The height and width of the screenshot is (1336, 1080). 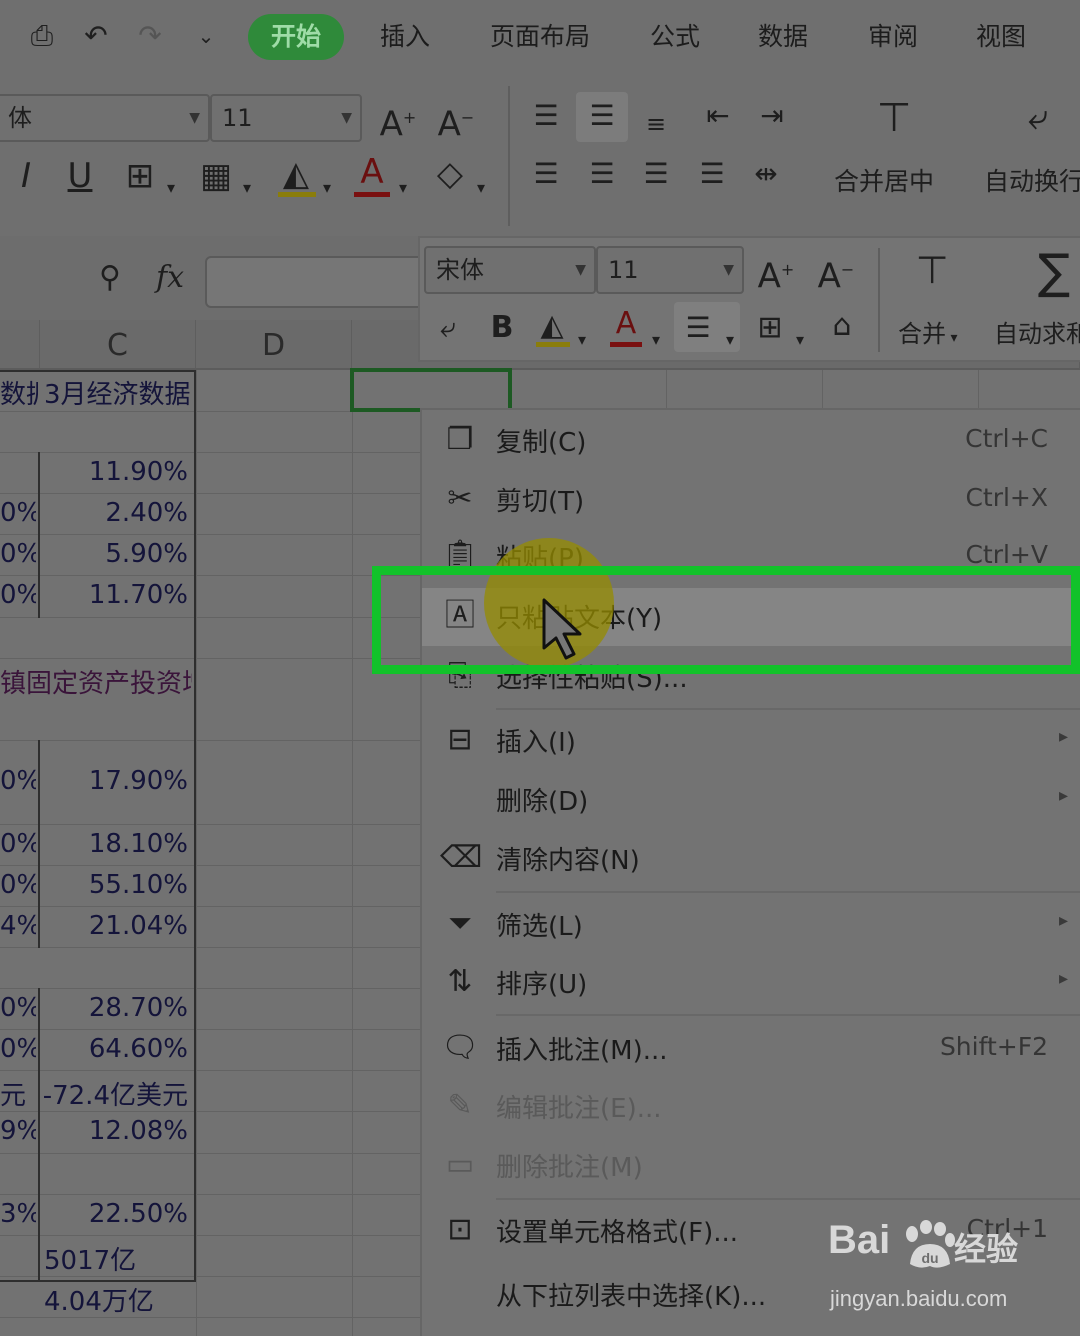 What do you see at coordinates (115, 1008) in the screenshot?
I see `table-cell: 28.70%` at bounding box center [115, 1008].